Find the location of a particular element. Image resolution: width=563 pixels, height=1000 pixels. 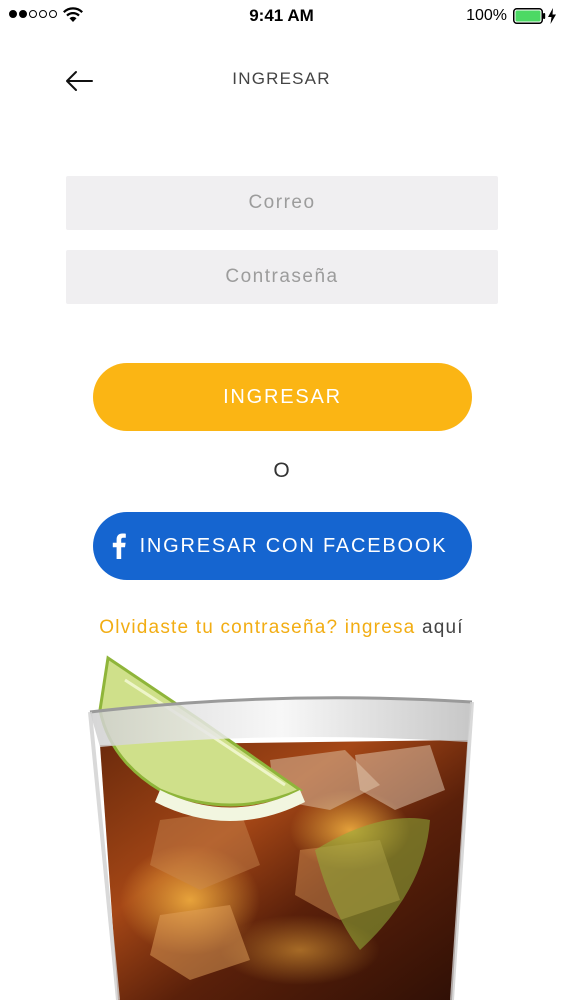

login-button: INGRESAR is located at coordinates (282, 397).